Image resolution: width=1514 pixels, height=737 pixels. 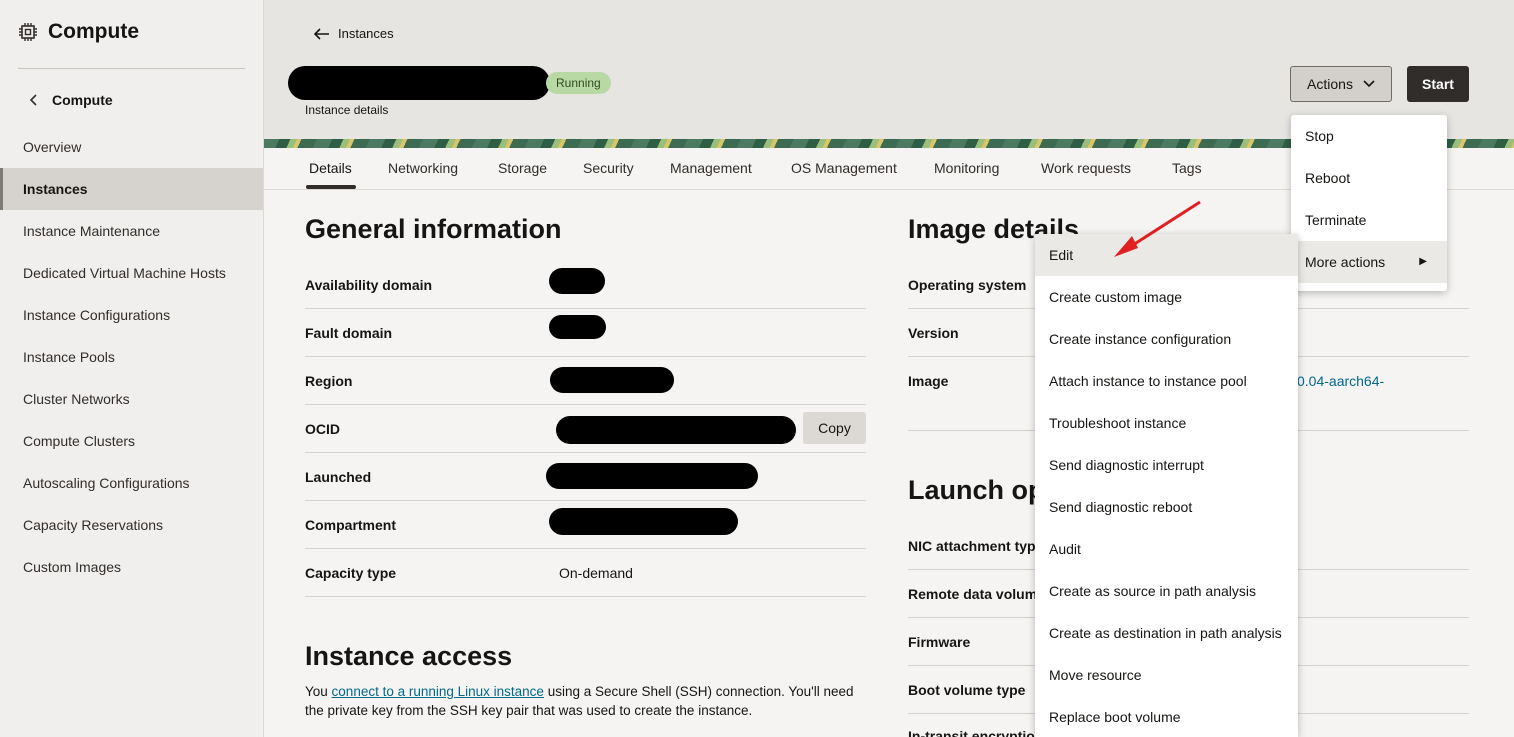 What do you see at coordinates (322, 429) in the screenshot?
I see `ocid-label: OCID` at bounding box center [322, 429].